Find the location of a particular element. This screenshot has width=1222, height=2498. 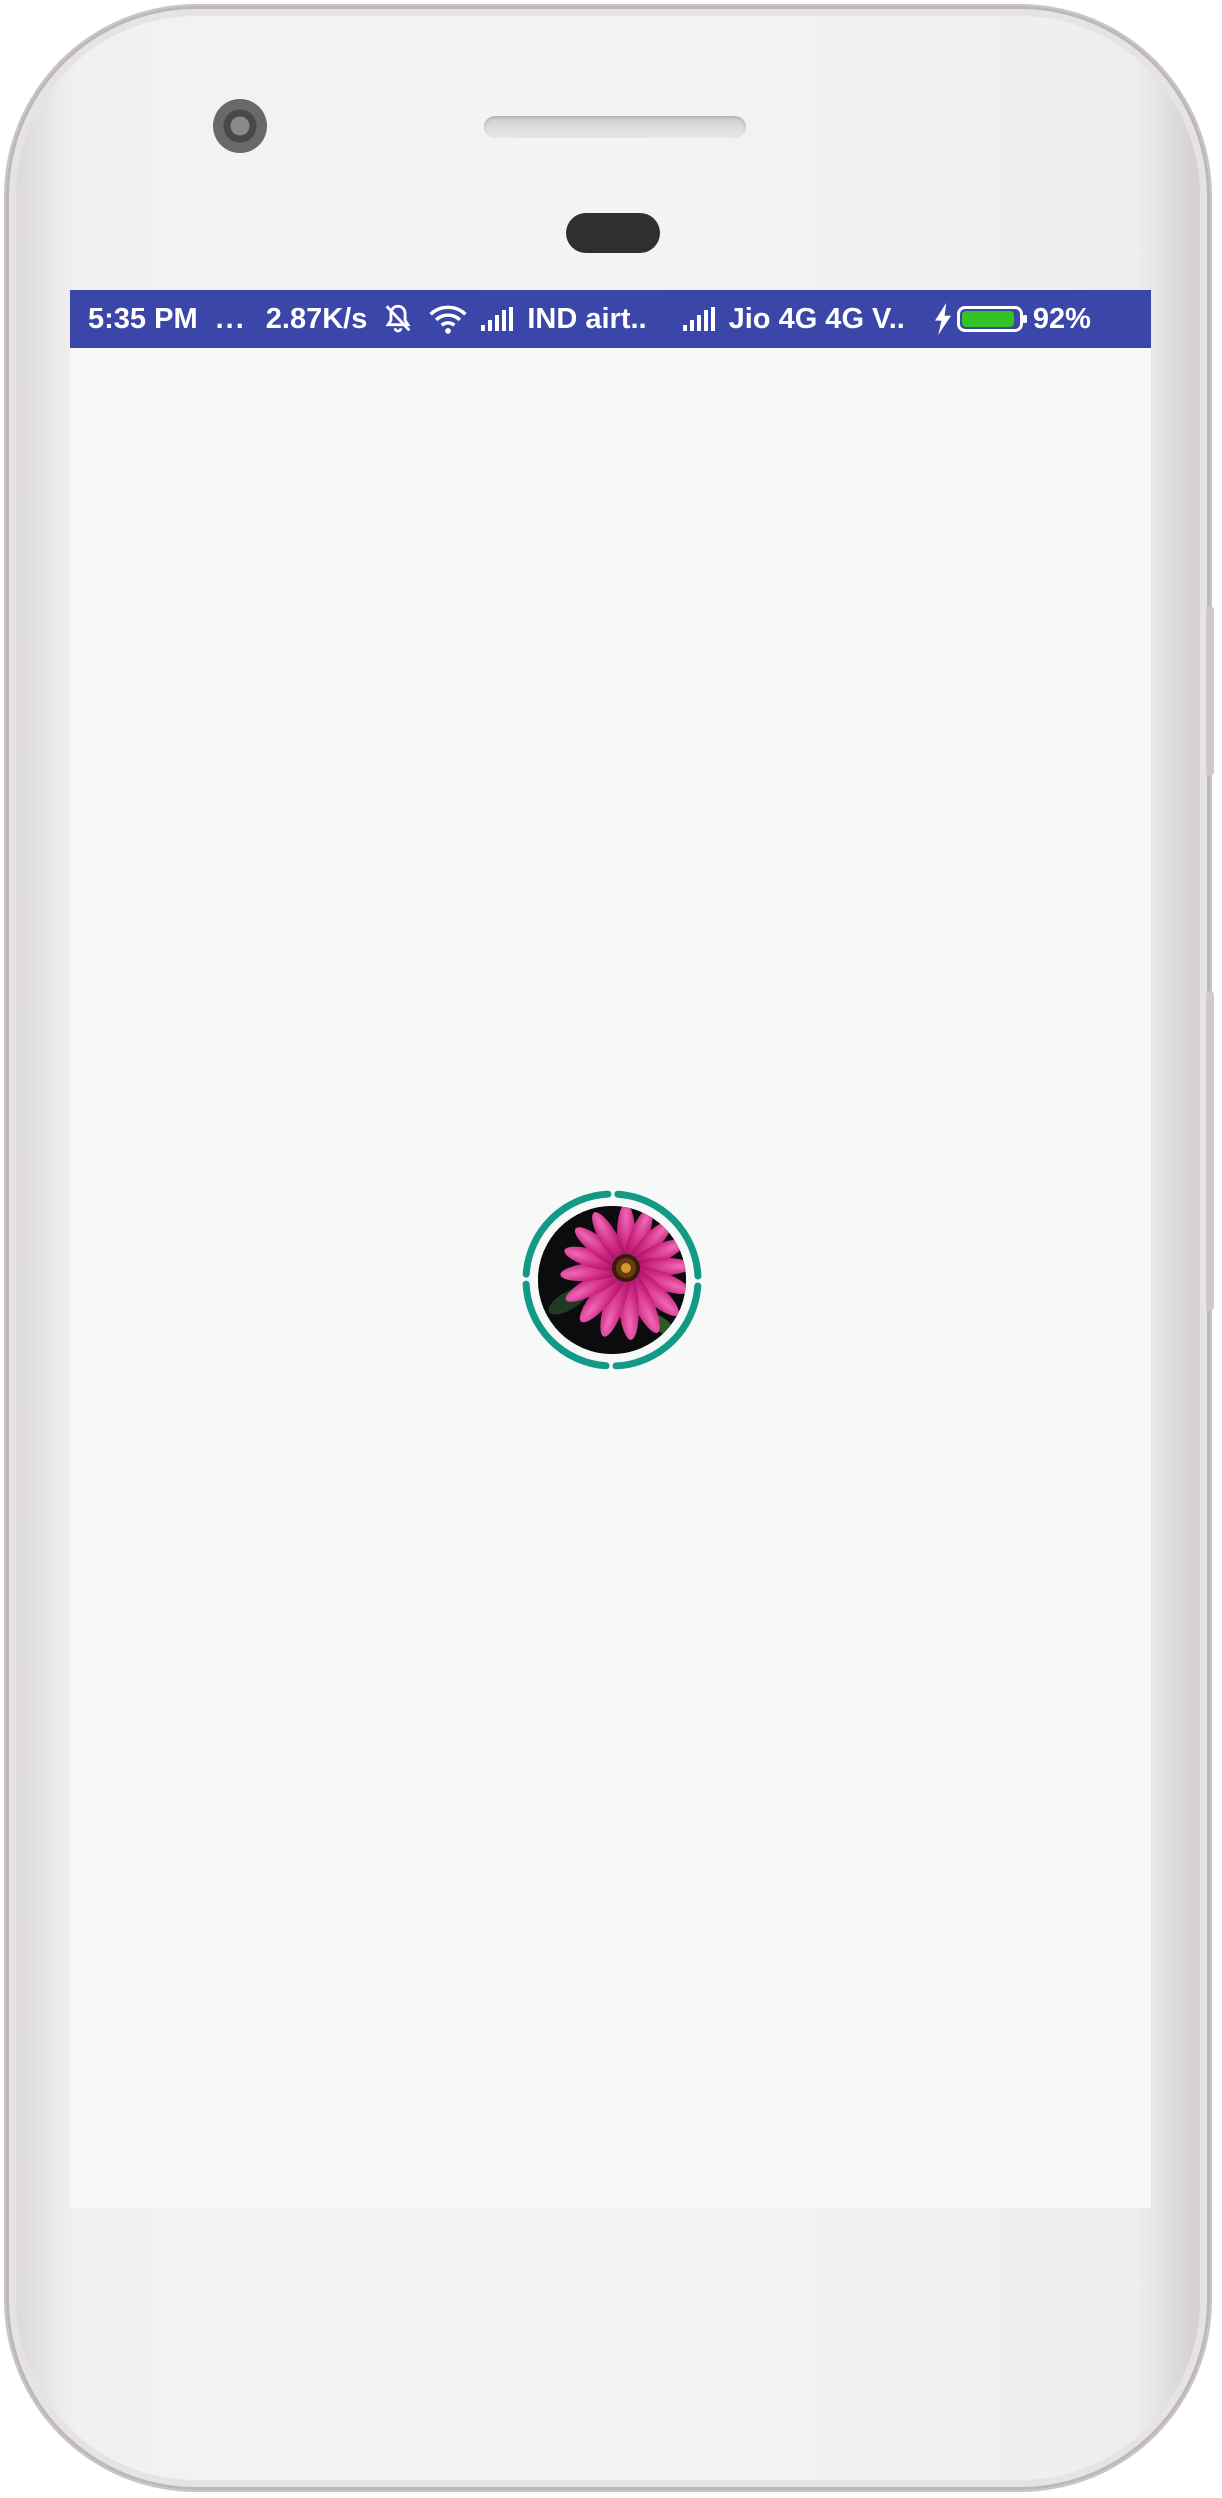

flower-image is located at coordinates (612, 1280).